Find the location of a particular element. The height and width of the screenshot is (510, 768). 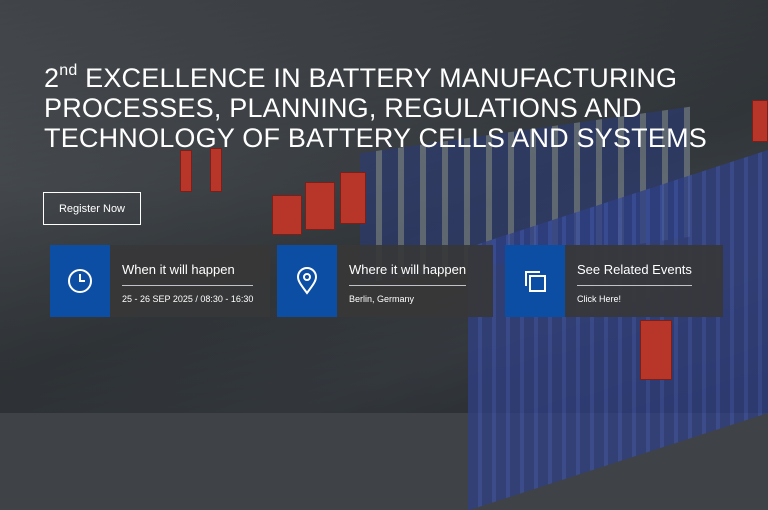

card-heading: Where it will happen is located at coordinates (408, 274).